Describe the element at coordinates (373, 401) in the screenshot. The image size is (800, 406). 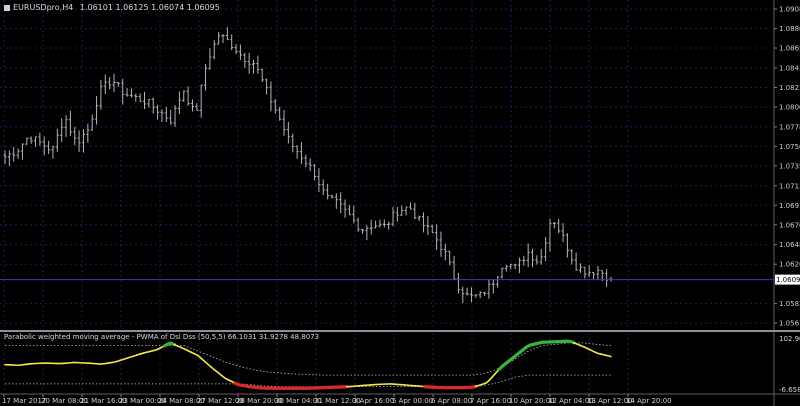
I see `time-tick-label: 3 Apr 16:00` at that location.